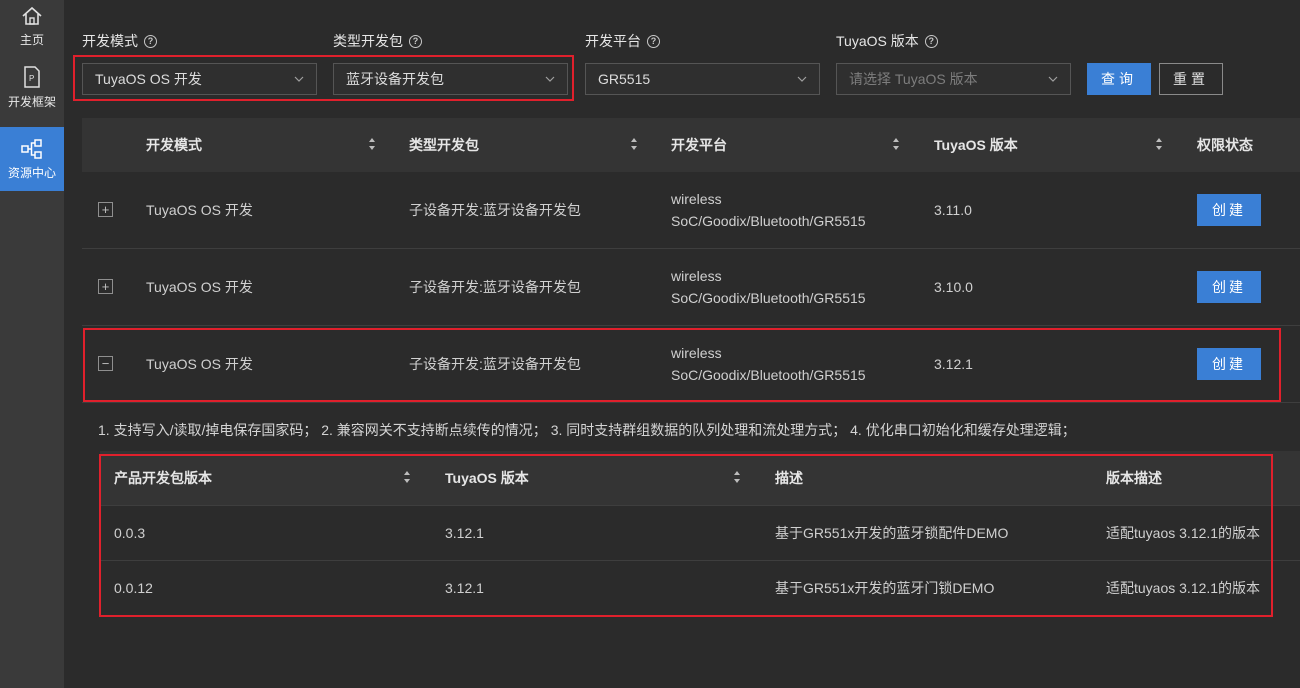  I want to click on sidebar-item-label: 开发框架, so click(31, 102).